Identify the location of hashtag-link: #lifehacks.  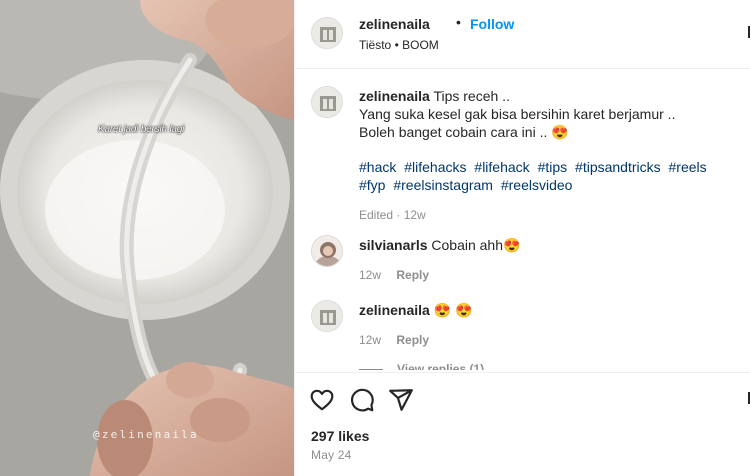
(435, 167).